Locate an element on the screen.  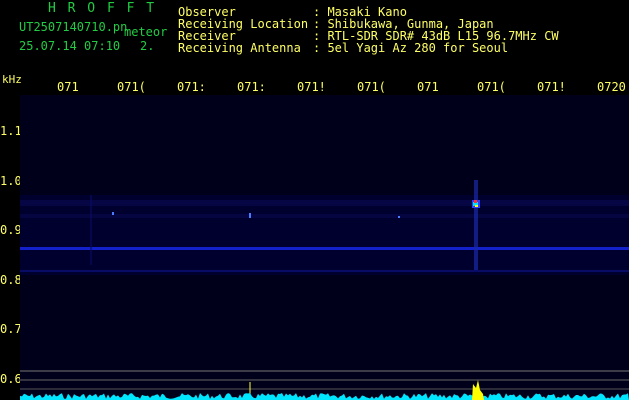
noise-column is located at coordinates (91, 230).